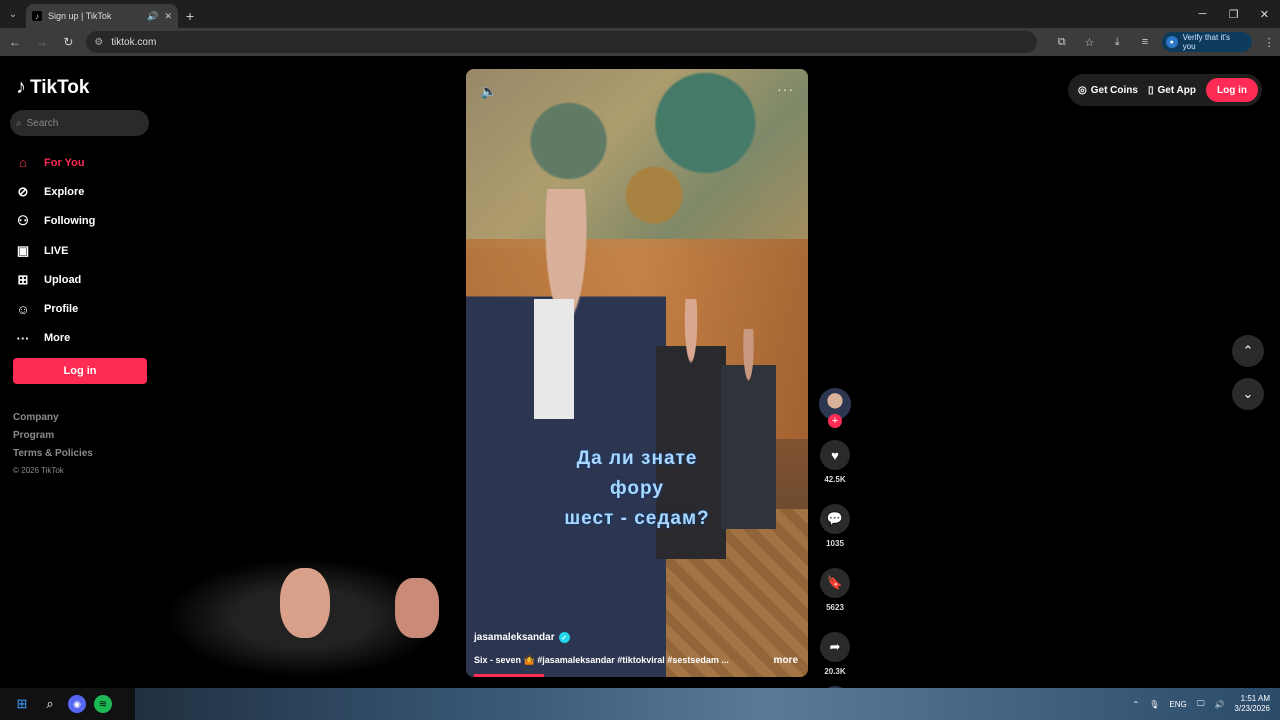 The height and width of the screenshot is (720, 1280). What do you see at coordinates (64, 162) in the screenshot?
I see `sidebar-item-label: For You` at bounding box center [64, 162].